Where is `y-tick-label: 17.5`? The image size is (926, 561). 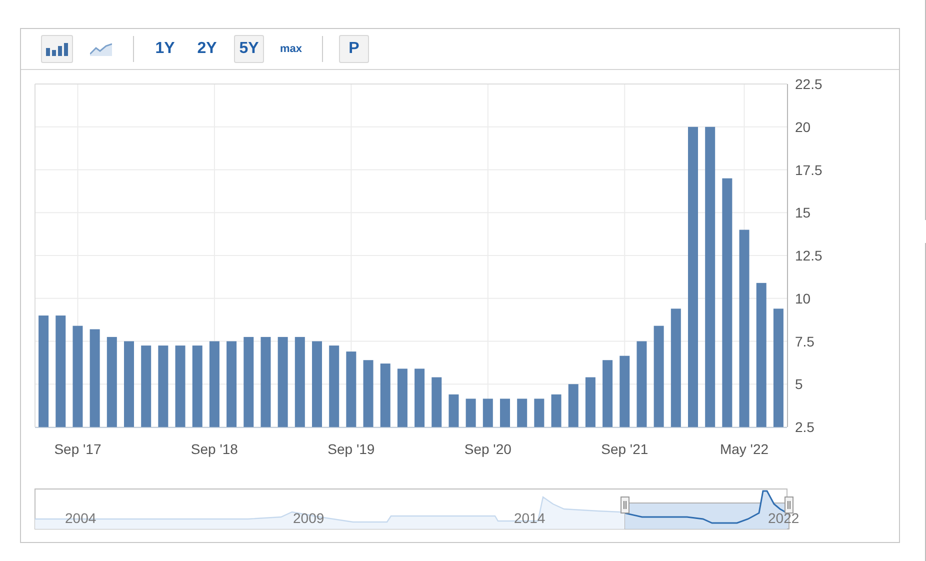 y-tick-label: 17.5 is located at coordinates (808, 170).